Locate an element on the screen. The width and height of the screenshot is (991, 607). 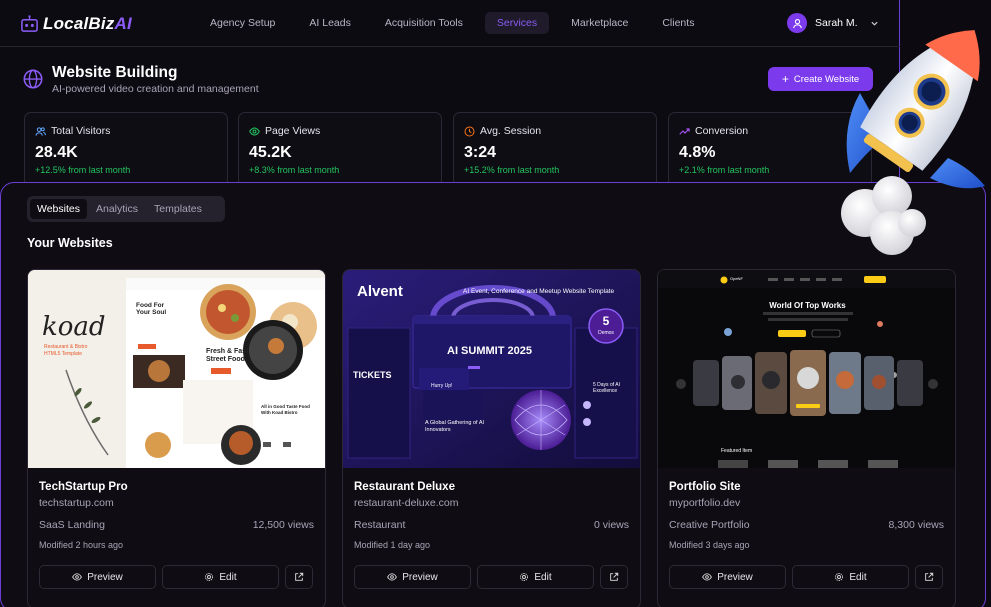
thumb-badge-number: 5 is located at coordinates (606, 321).